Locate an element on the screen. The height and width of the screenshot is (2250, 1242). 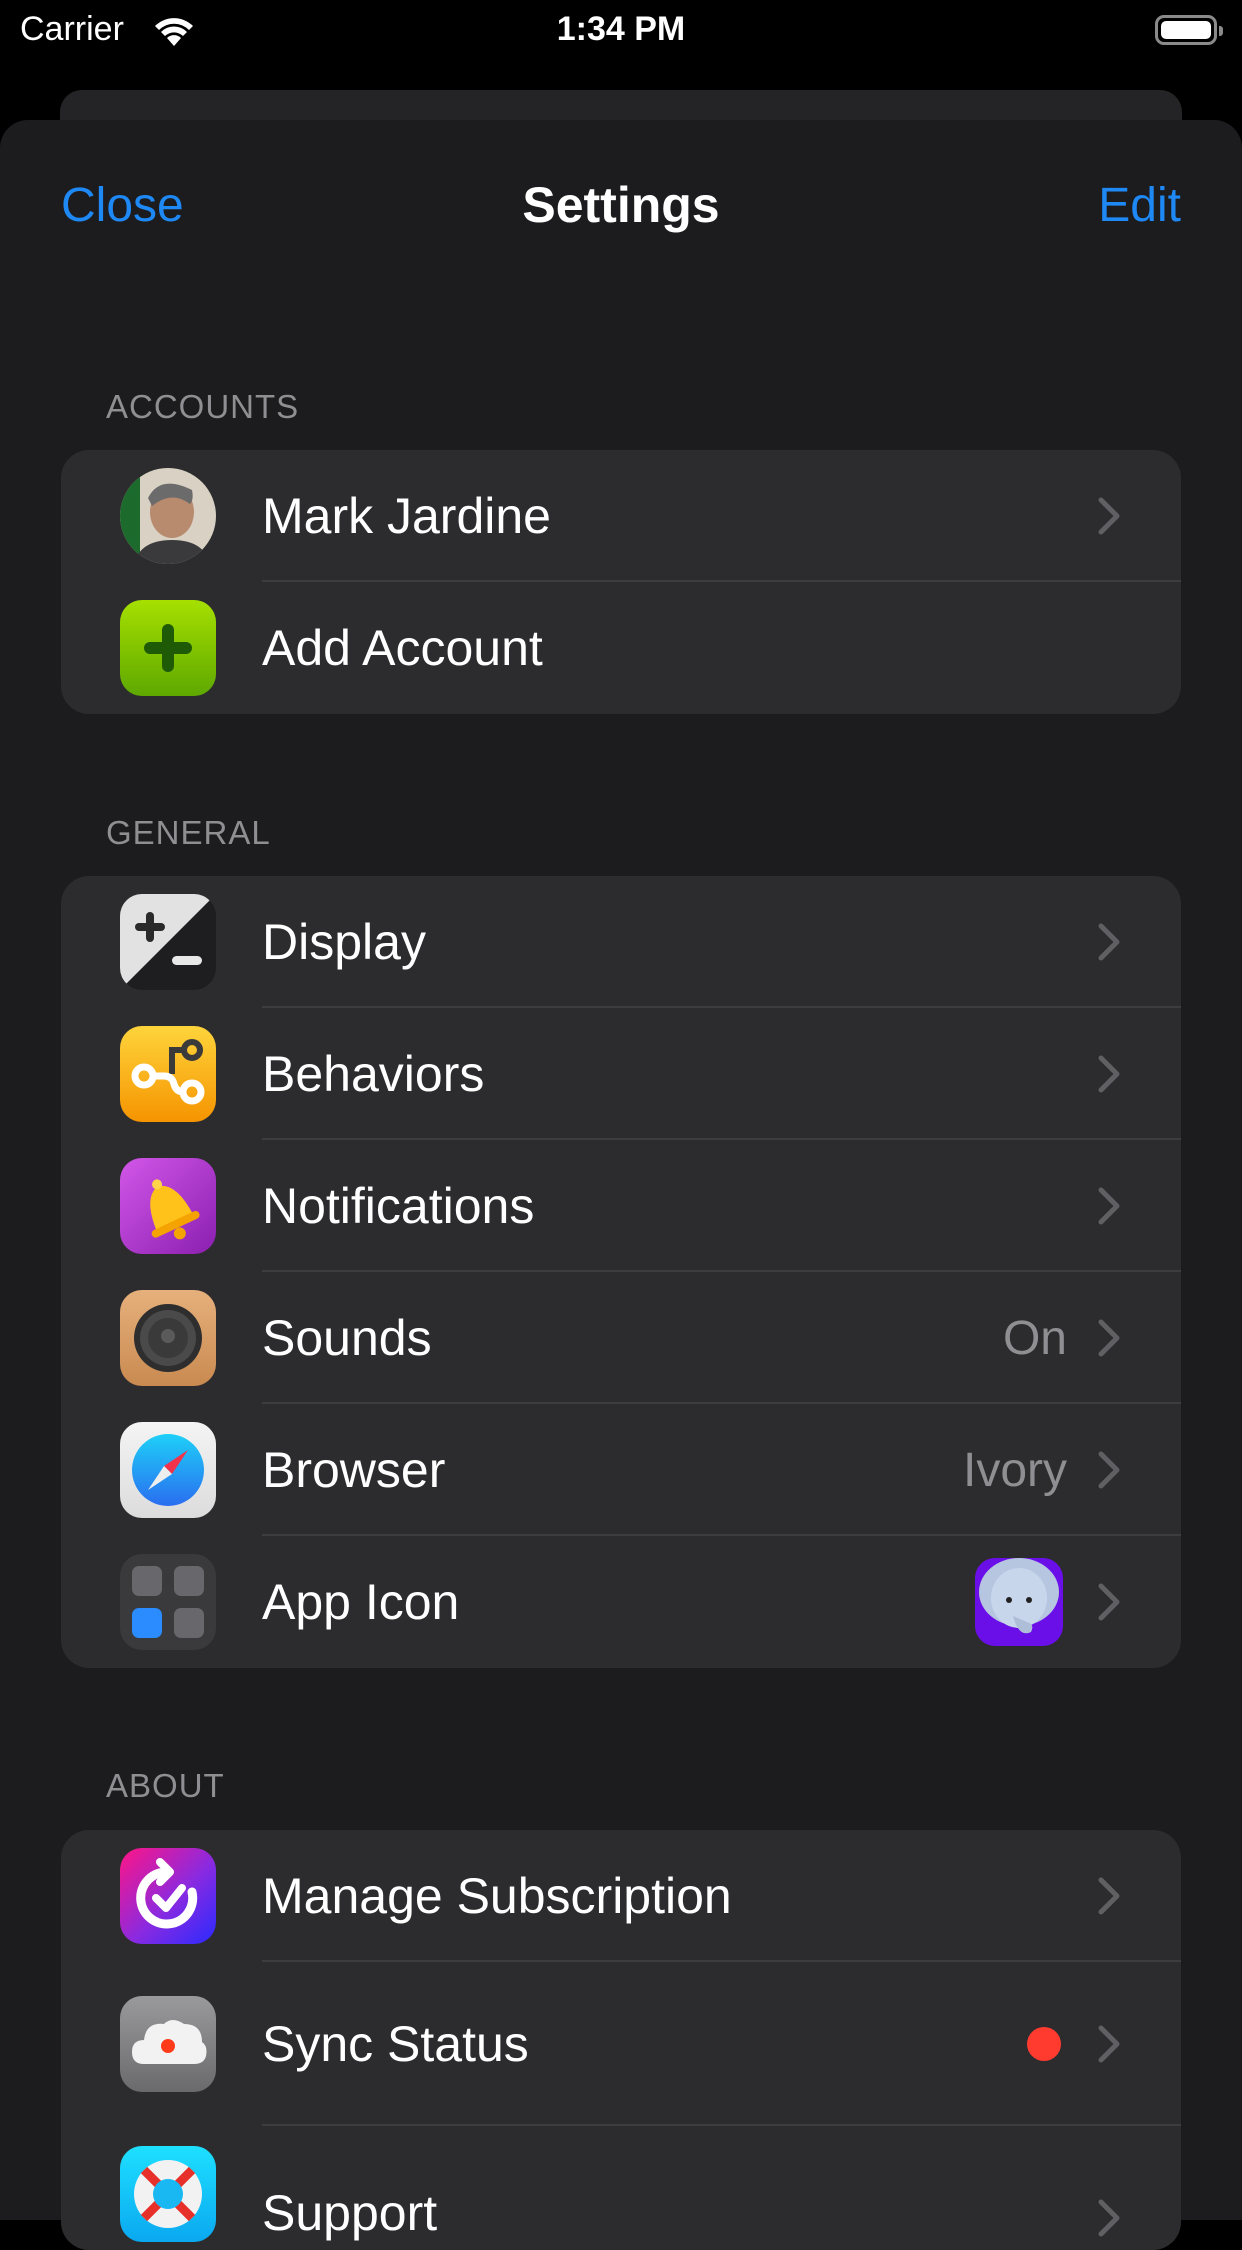
section-header-about: ABOUT is located at coordinates (165, 1785).